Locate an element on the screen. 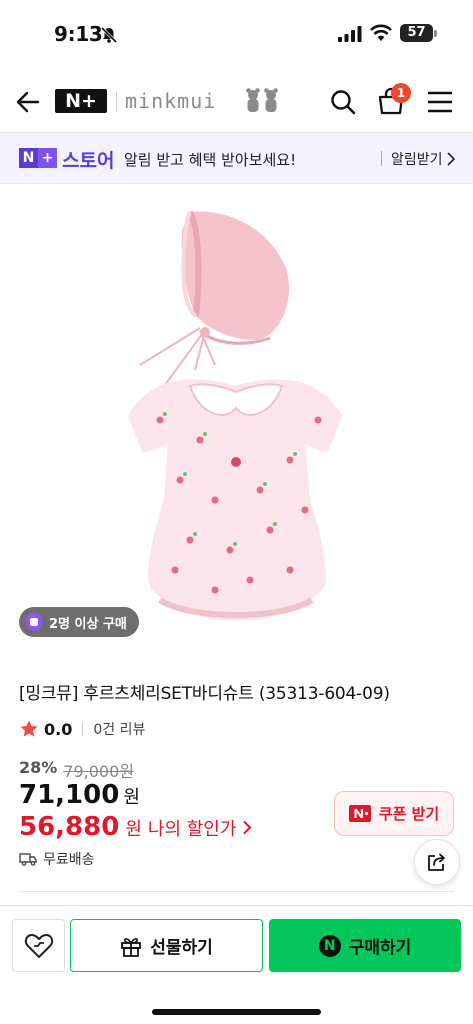 Image resolution: width=473 pixels, height=1024 pixels. cellular-signal-icon is located at coordinates (350, 34).